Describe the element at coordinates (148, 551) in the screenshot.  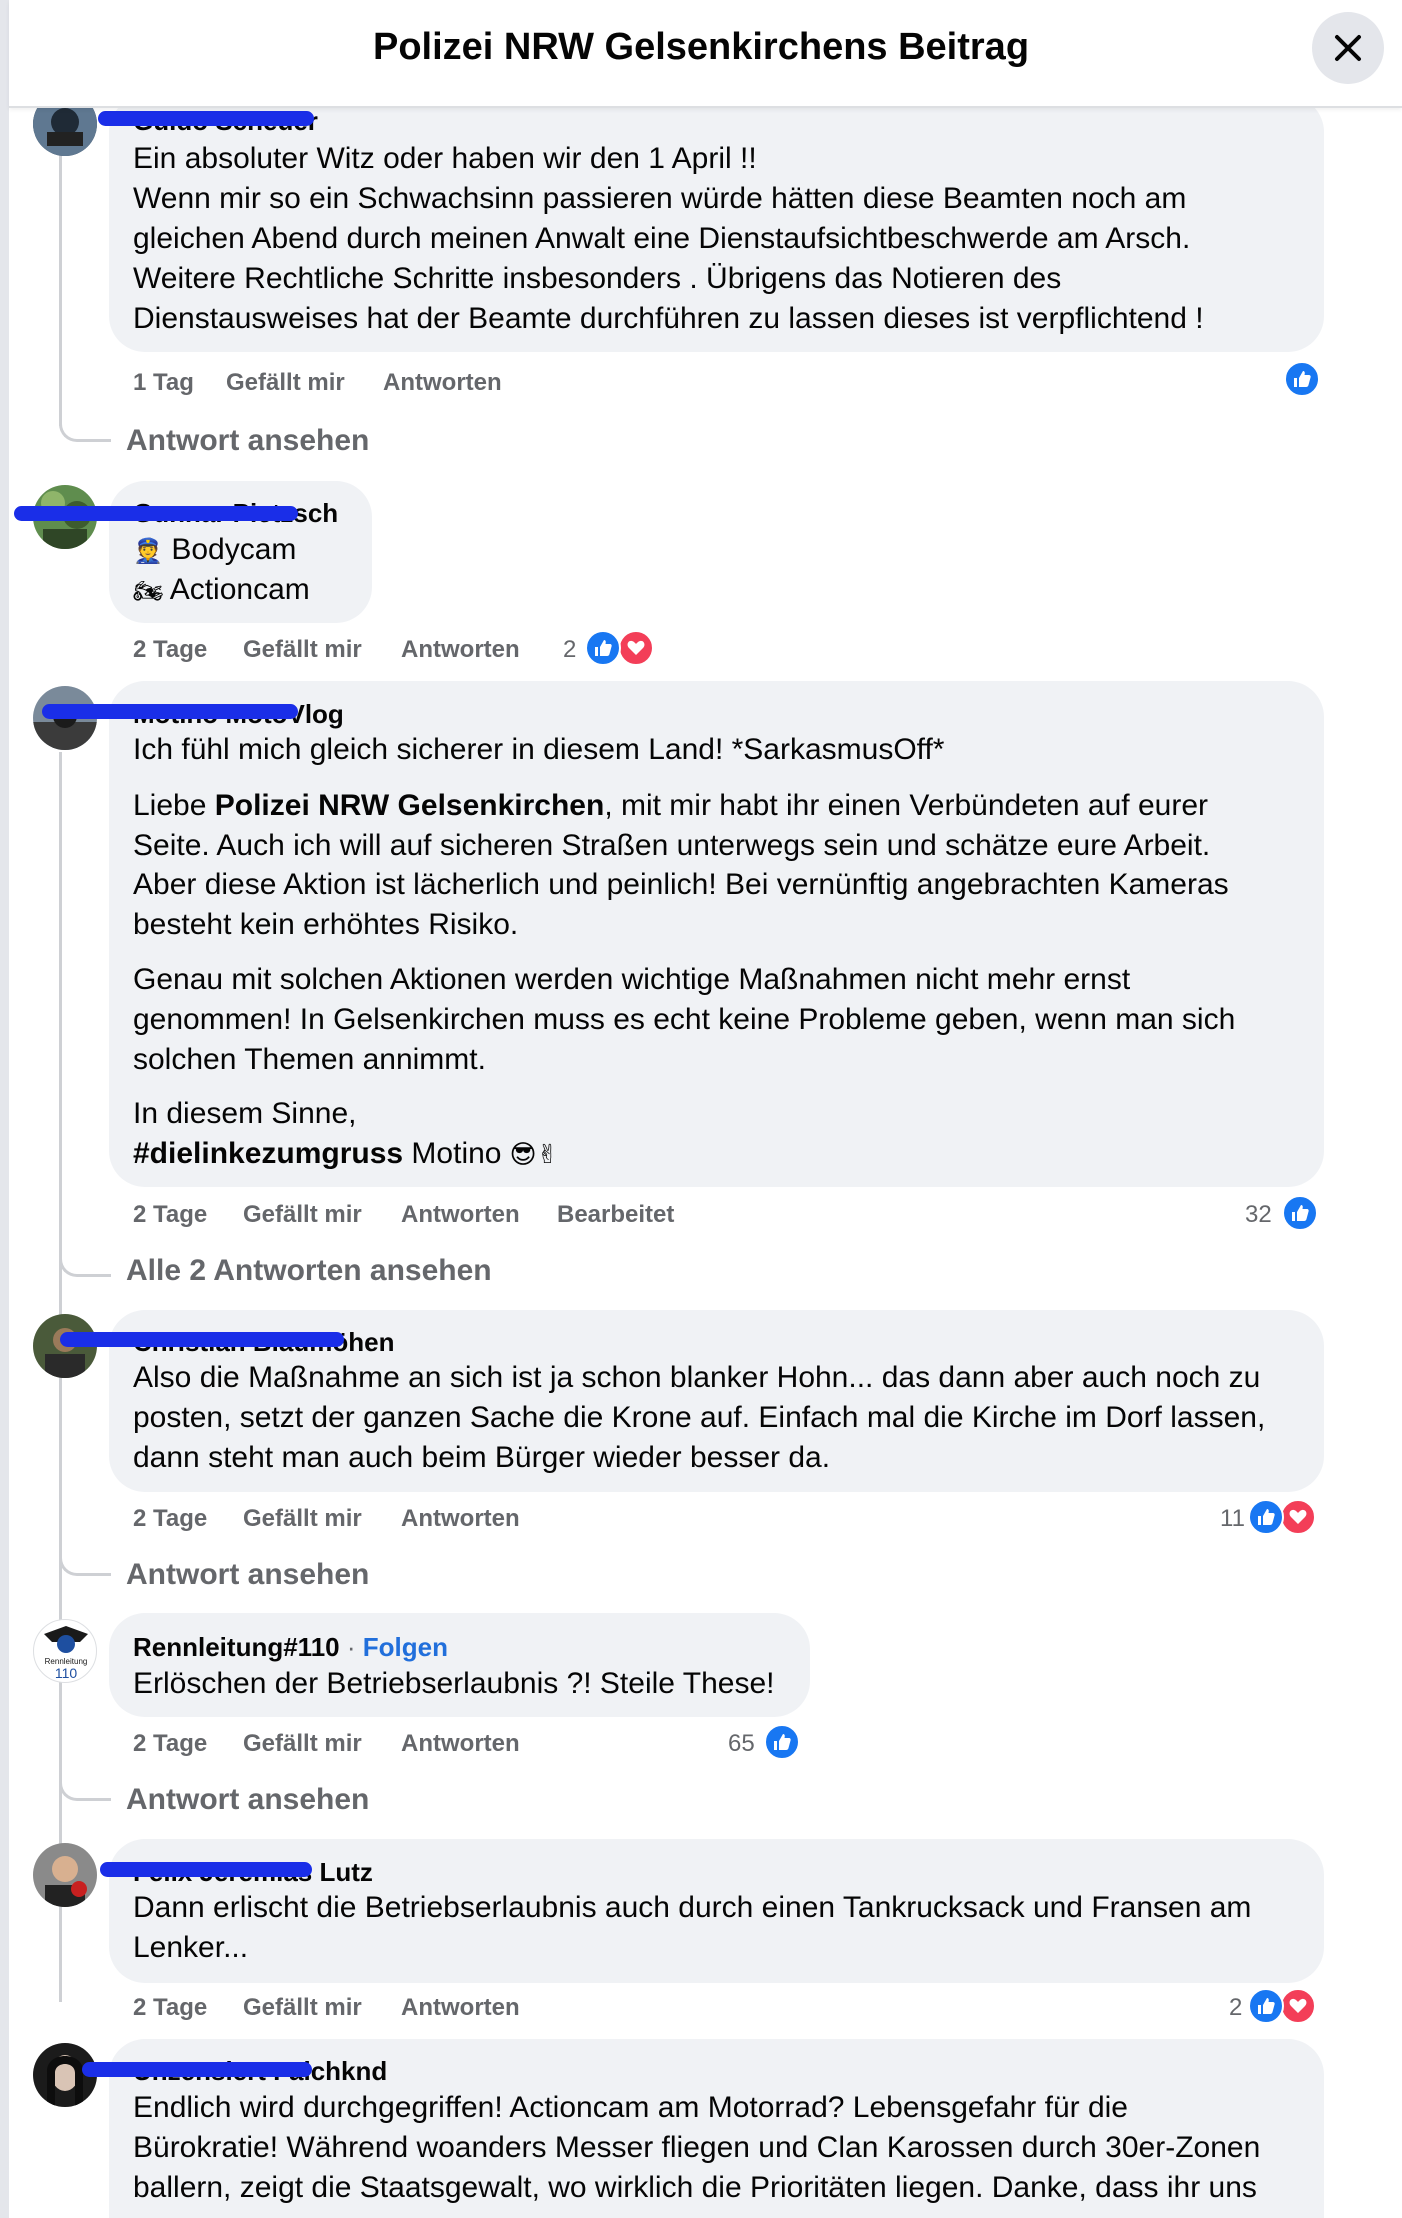
I see `police-officer-emoji: 👮` at that location.